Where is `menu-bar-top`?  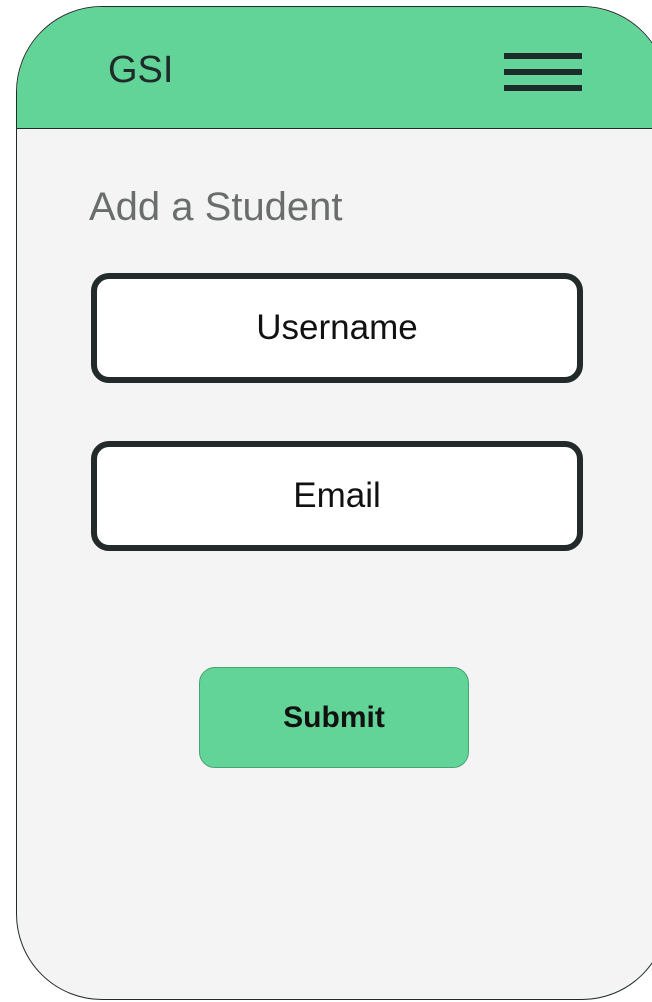 menu-bar-top is located at coordinates (543, 56).